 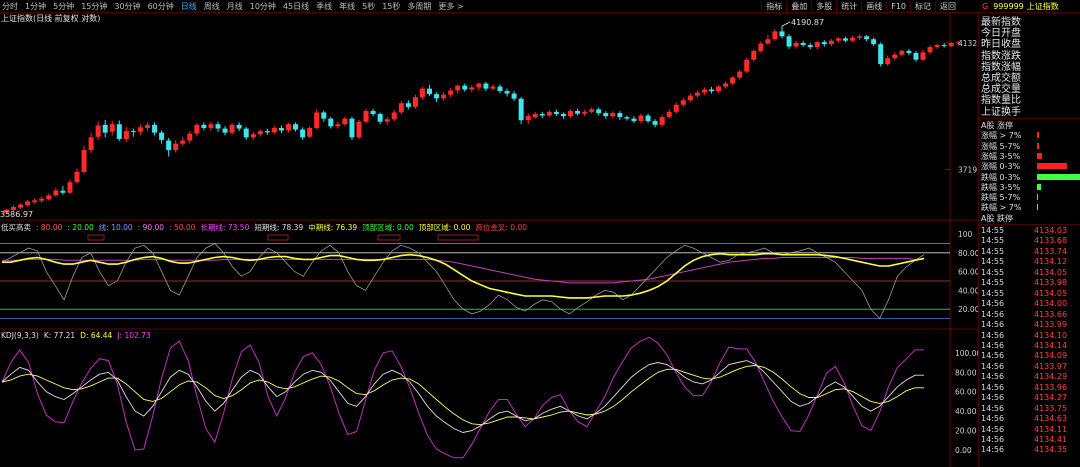 What do you see at coordinates (35, 6) in the screenshot?
I see `period-tab-1: 1分钟` at bounding box center [35, 6].